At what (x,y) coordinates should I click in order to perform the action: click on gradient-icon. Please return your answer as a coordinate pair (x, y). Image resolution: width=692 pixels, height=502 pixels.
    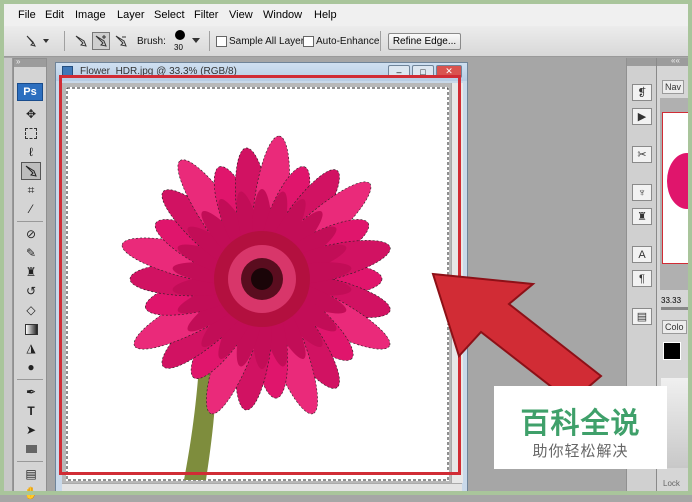
    Looking at the image, I should click on (31, 329).